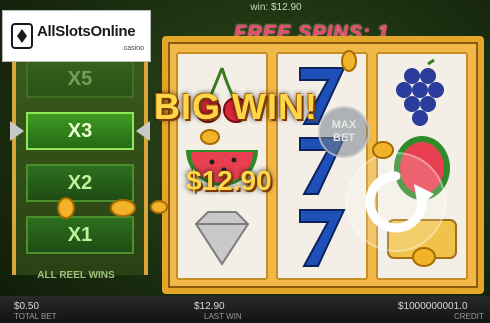  Describe the element at coordinates (236, 106) in the screenshot. I see `big-win-title: BIG WIN!` at that location.